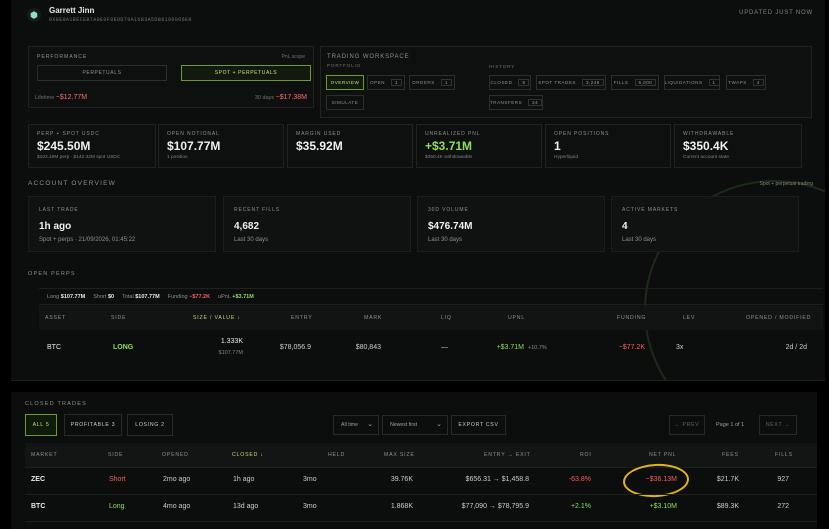 This screenshot has height=529, width=829. I want to click on portfolio-label: PORTFOLIO, so click(344, 66).